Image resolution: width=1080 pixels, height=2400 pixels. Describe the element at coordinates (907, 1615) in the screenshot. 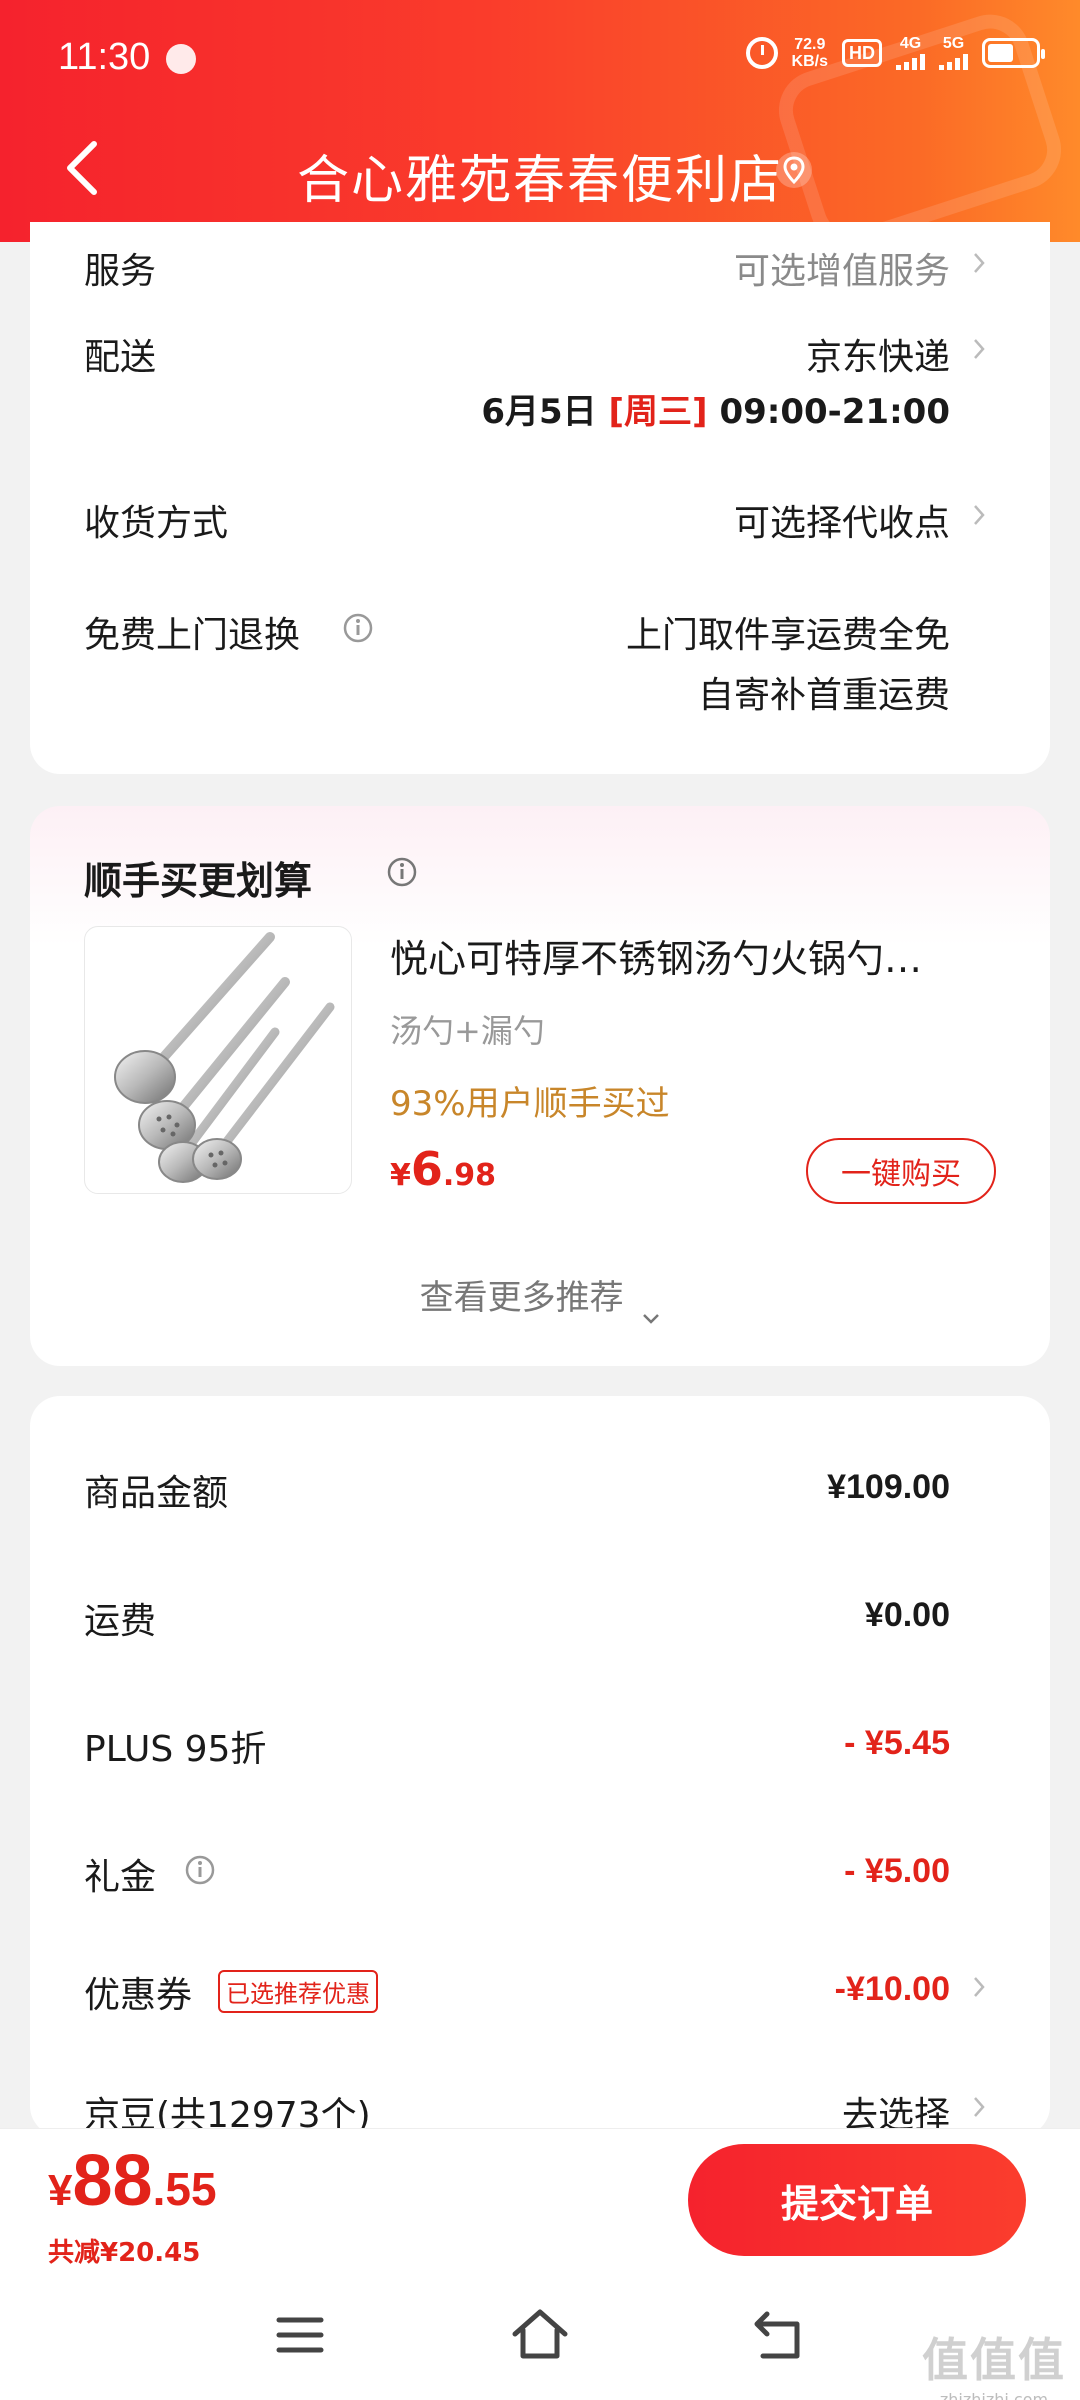

I see `freight-value: ¥0.00` at that location.